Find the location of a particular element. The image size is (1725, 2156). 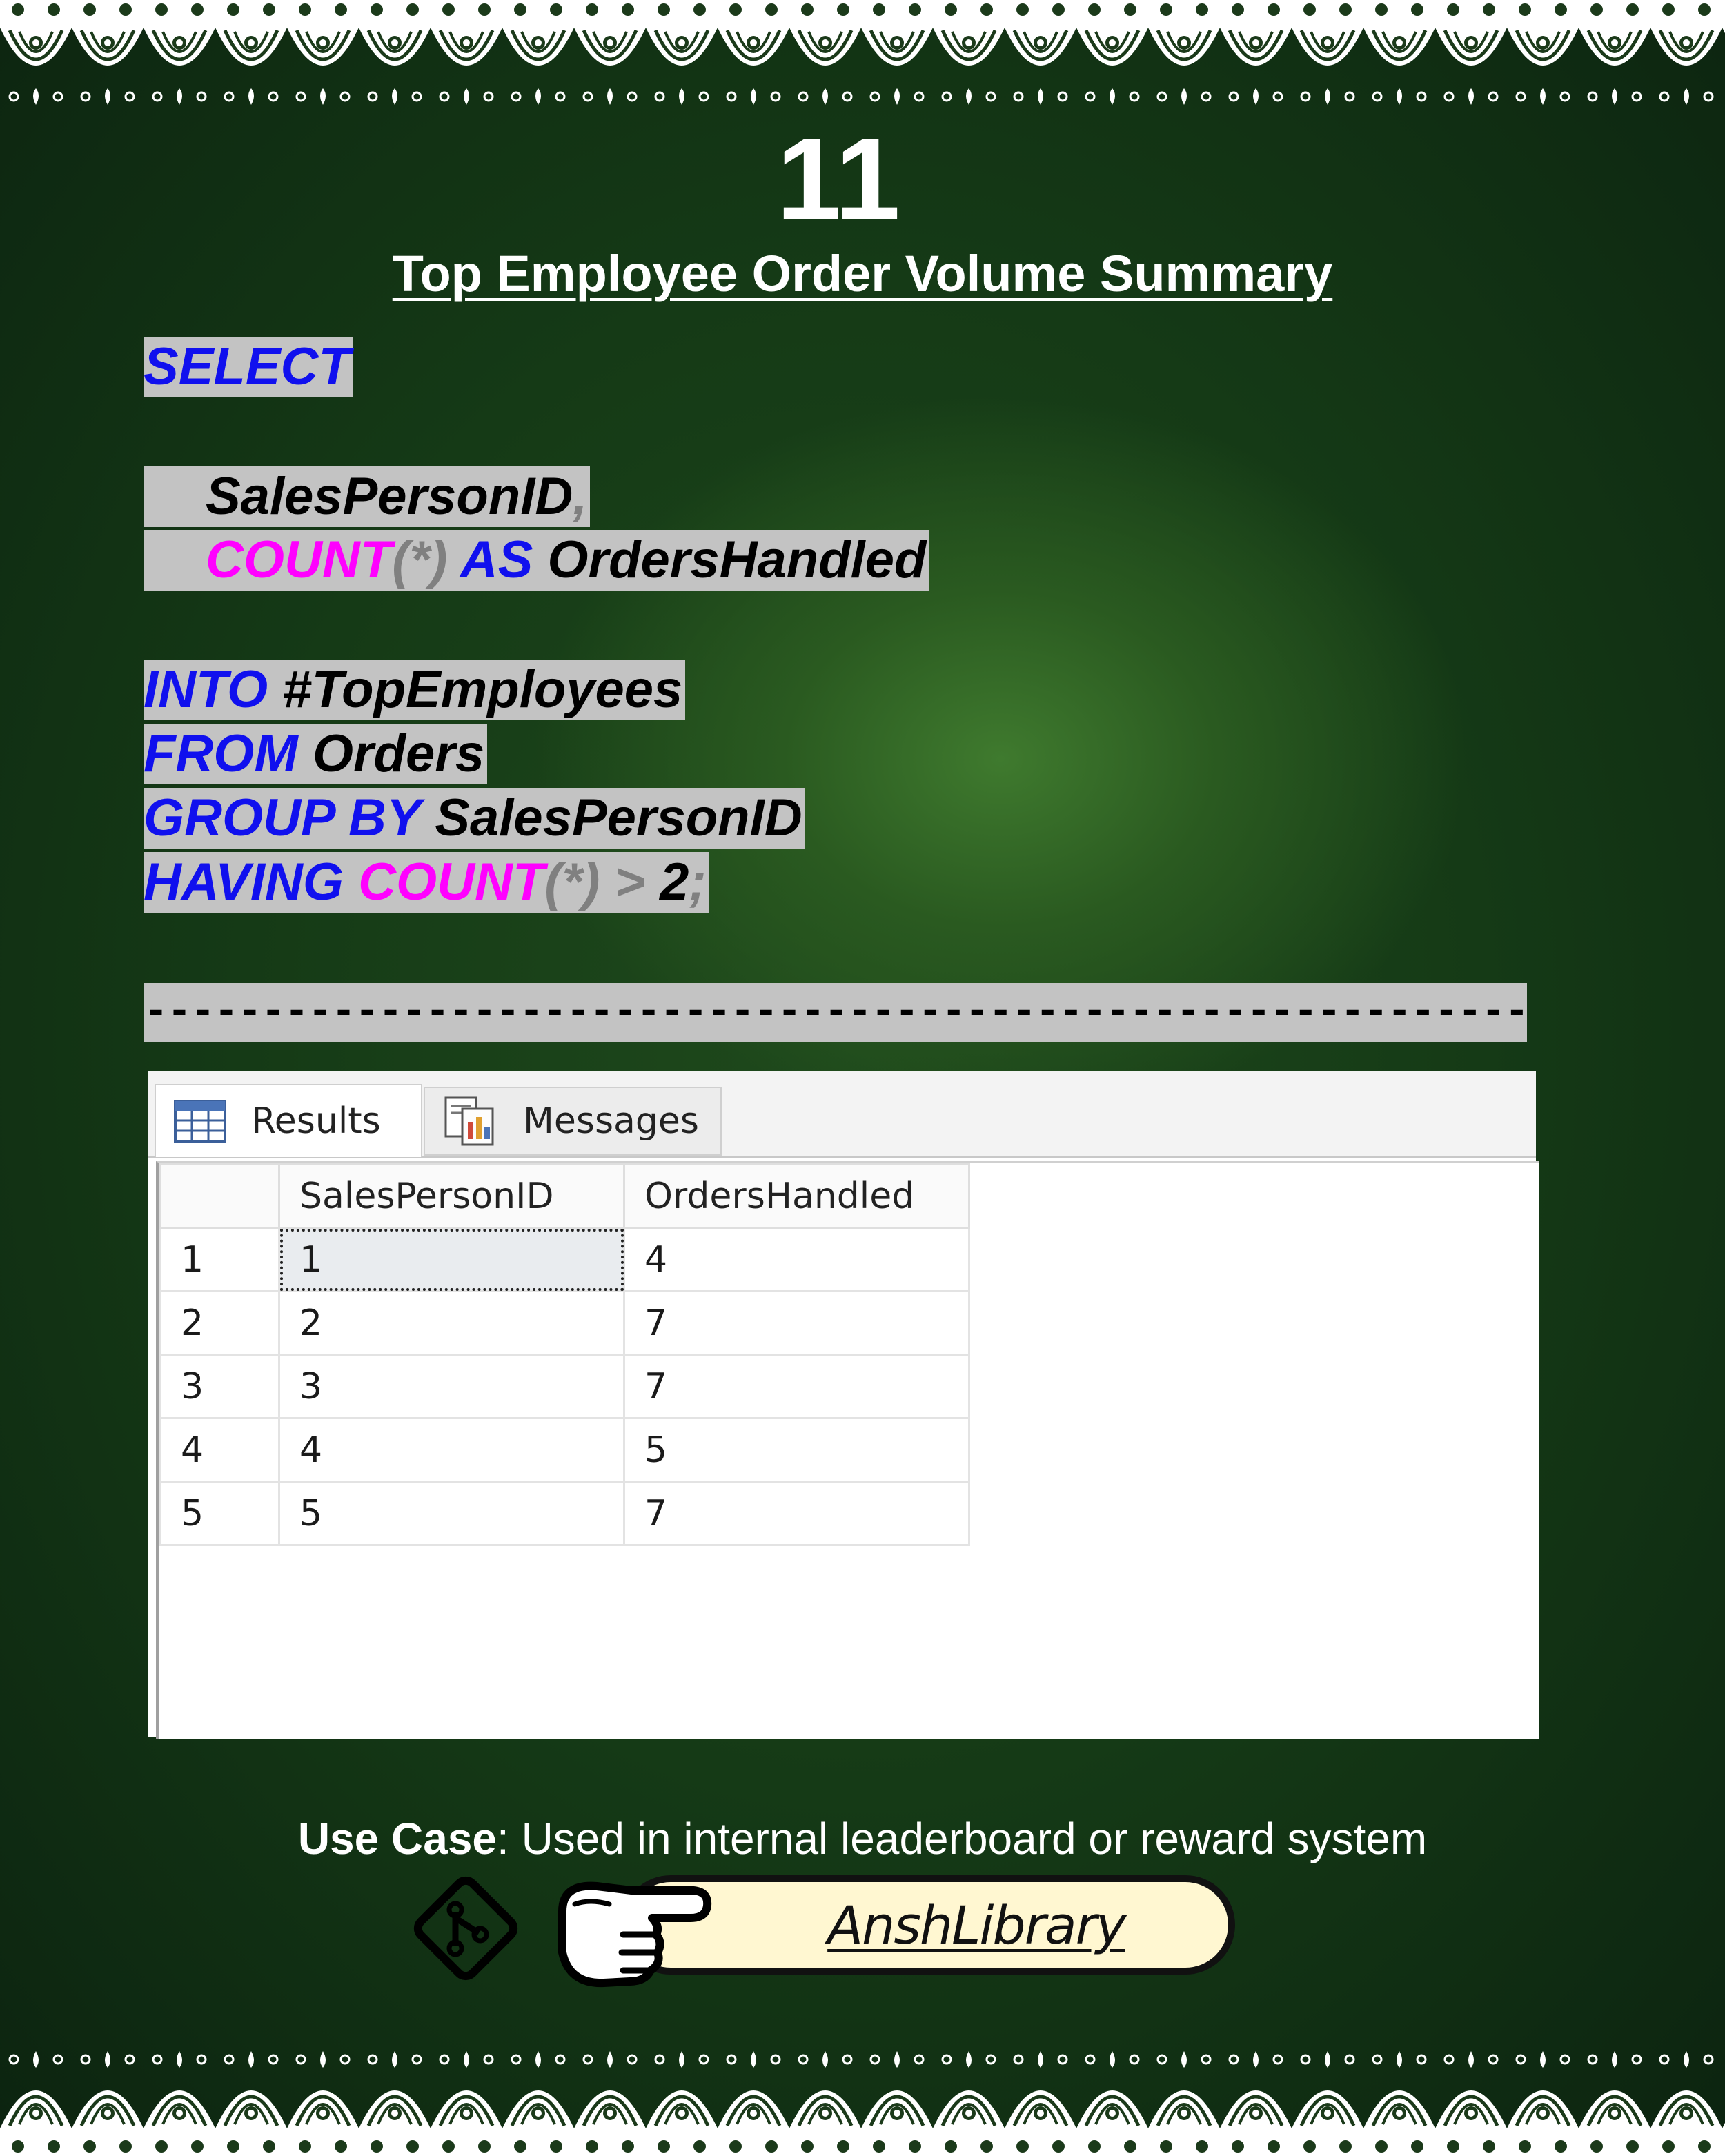

function-count-having: COUNT is located at coordinates (451, 882).